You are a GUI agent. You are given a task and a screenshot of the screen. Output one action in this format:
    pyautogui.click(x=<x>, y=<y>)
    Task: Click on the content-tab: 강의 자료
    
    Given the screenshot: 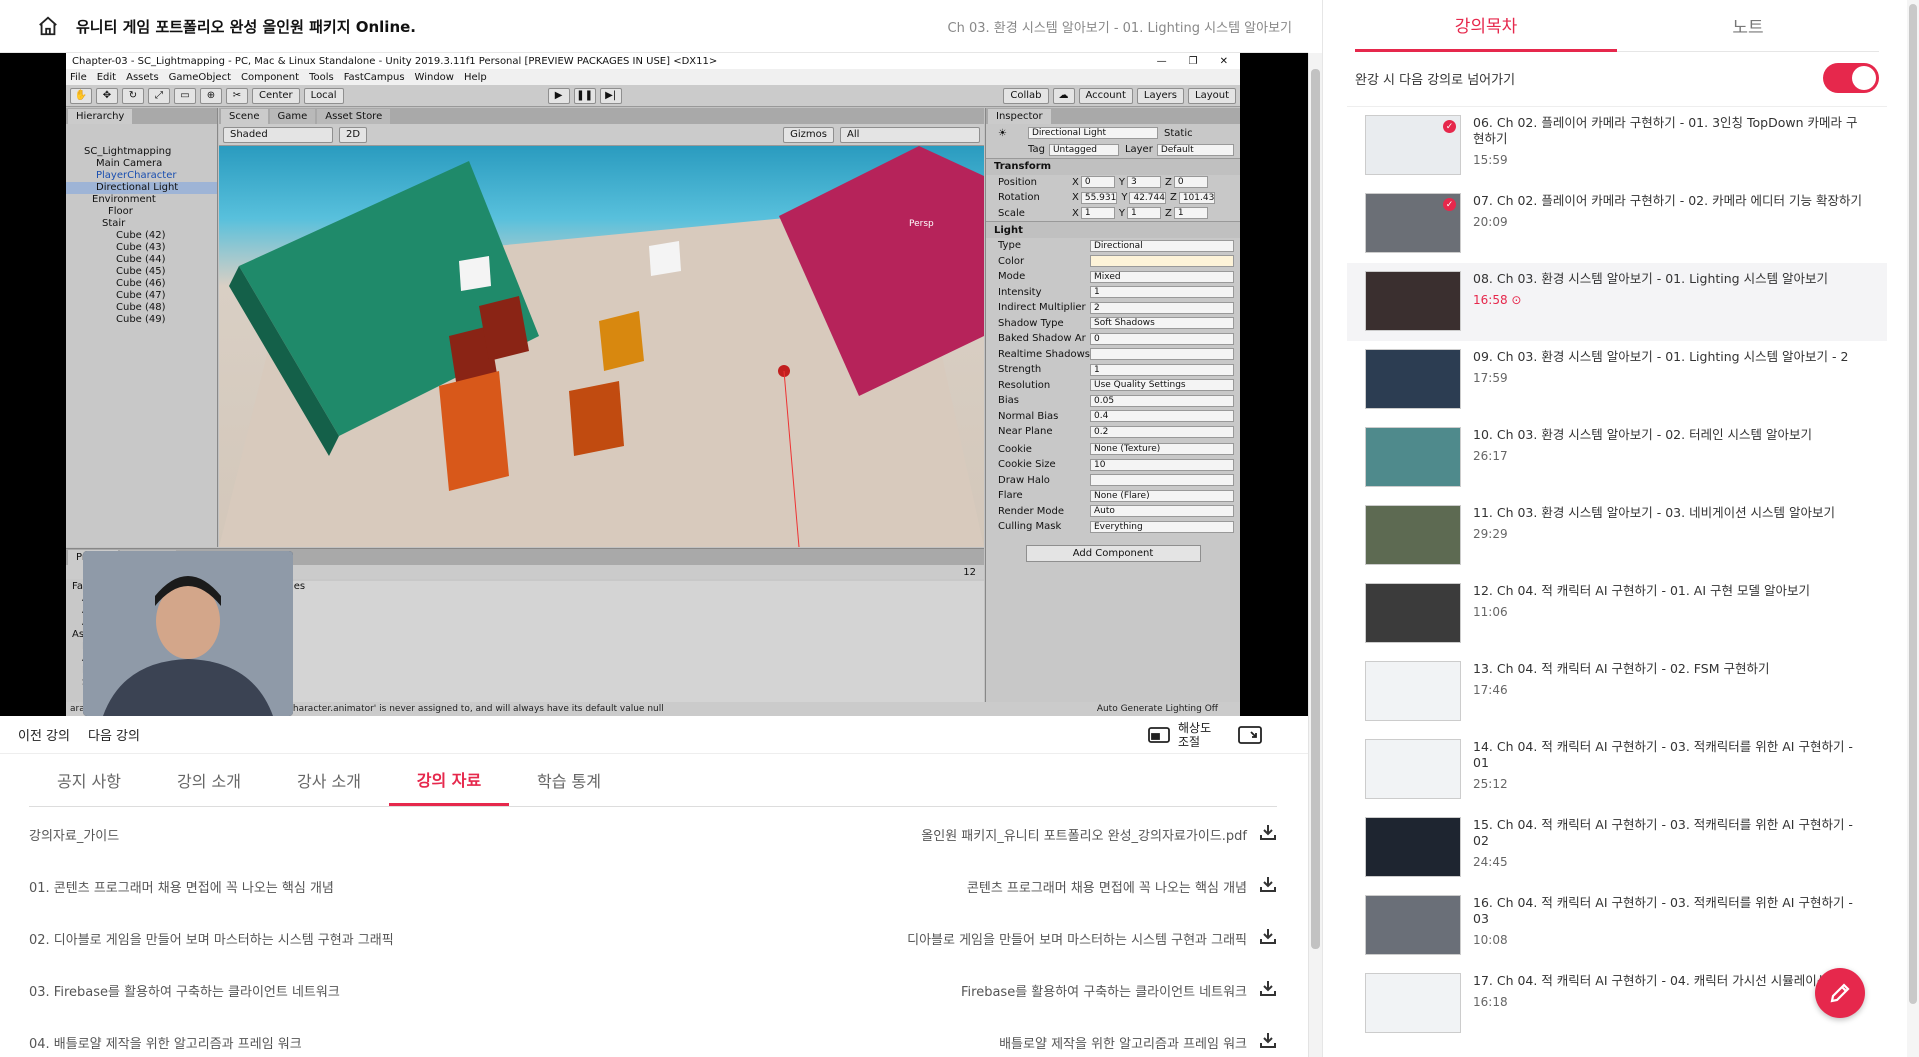 What is the action you would take?
    pyautogui.click(x=449, y=780)
    